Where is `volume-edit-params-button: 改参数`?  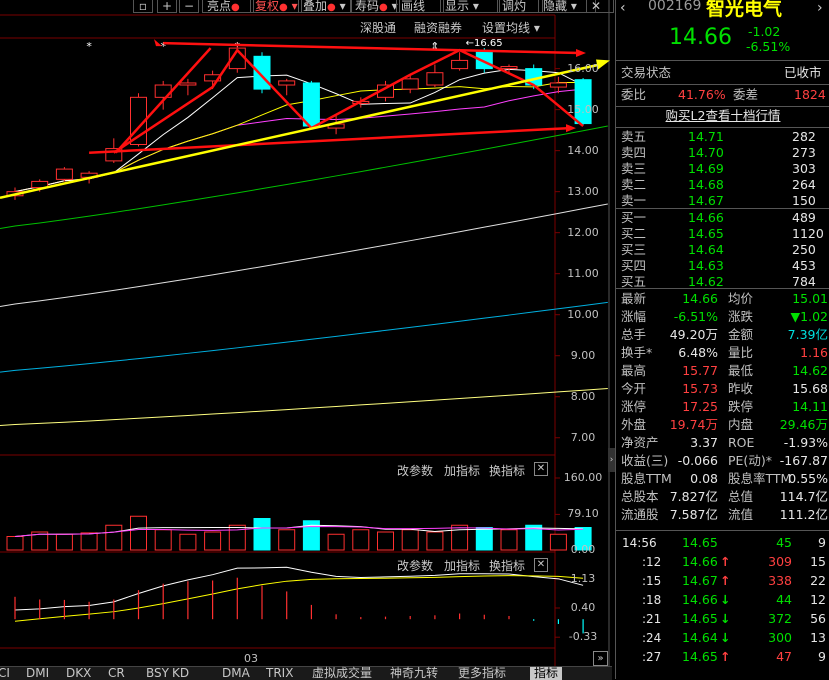
volume-edit-params-button: 改参数 is located at coordinates (415, 470).